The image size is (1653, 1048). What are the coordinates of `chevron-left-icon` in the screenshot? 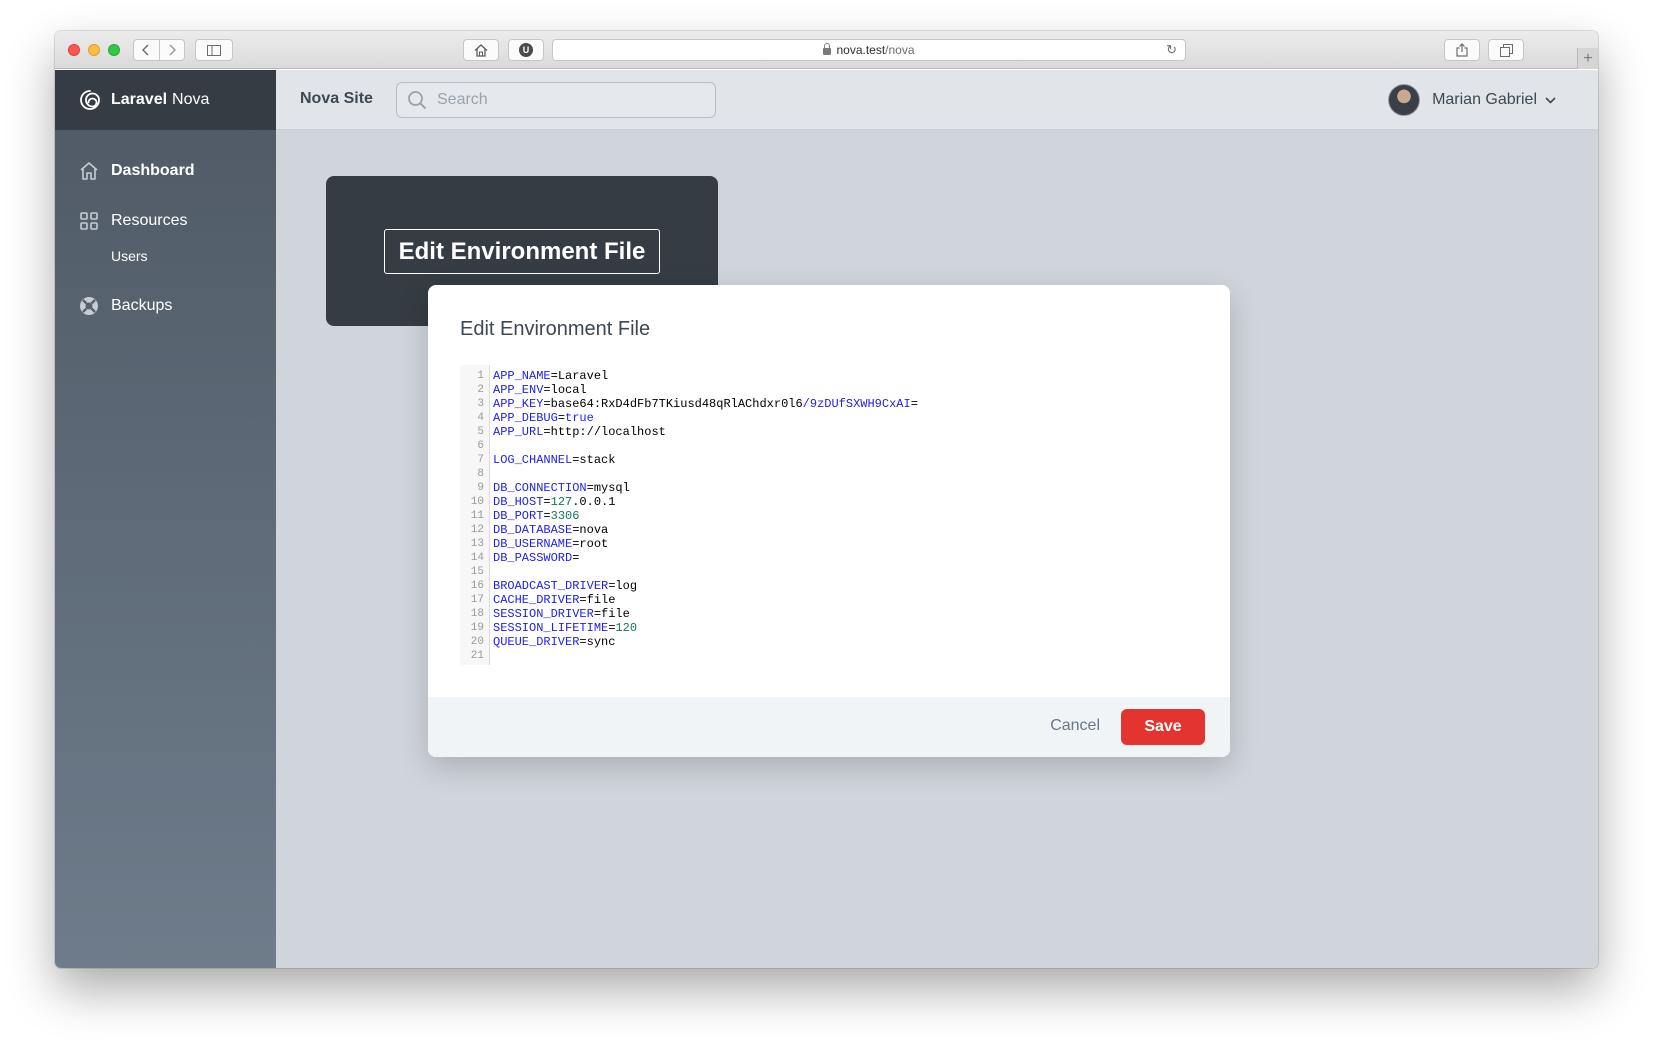 It's located at (145, 50).